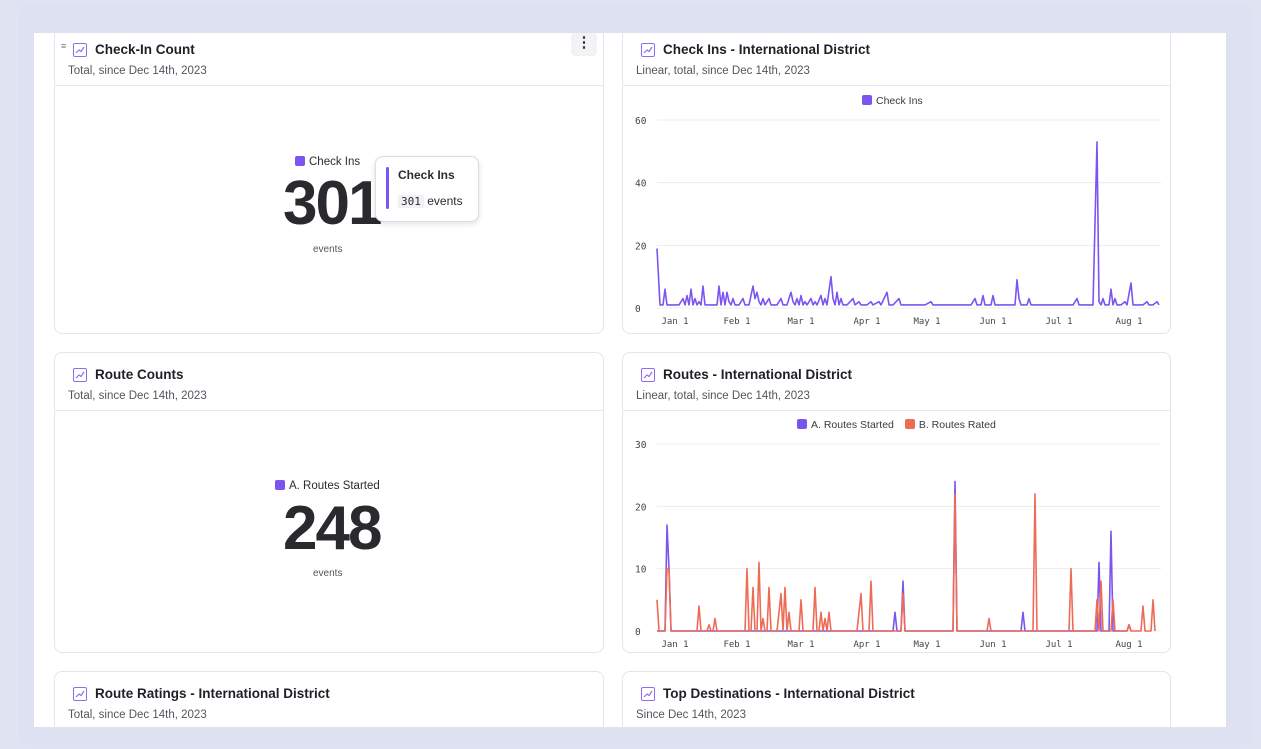 Image resolution: width=1261 pixels, height=749 pixels. Describe the element at coordinates (641, 121) in the screenshot. I see `y-tick-label: 60` at that location.